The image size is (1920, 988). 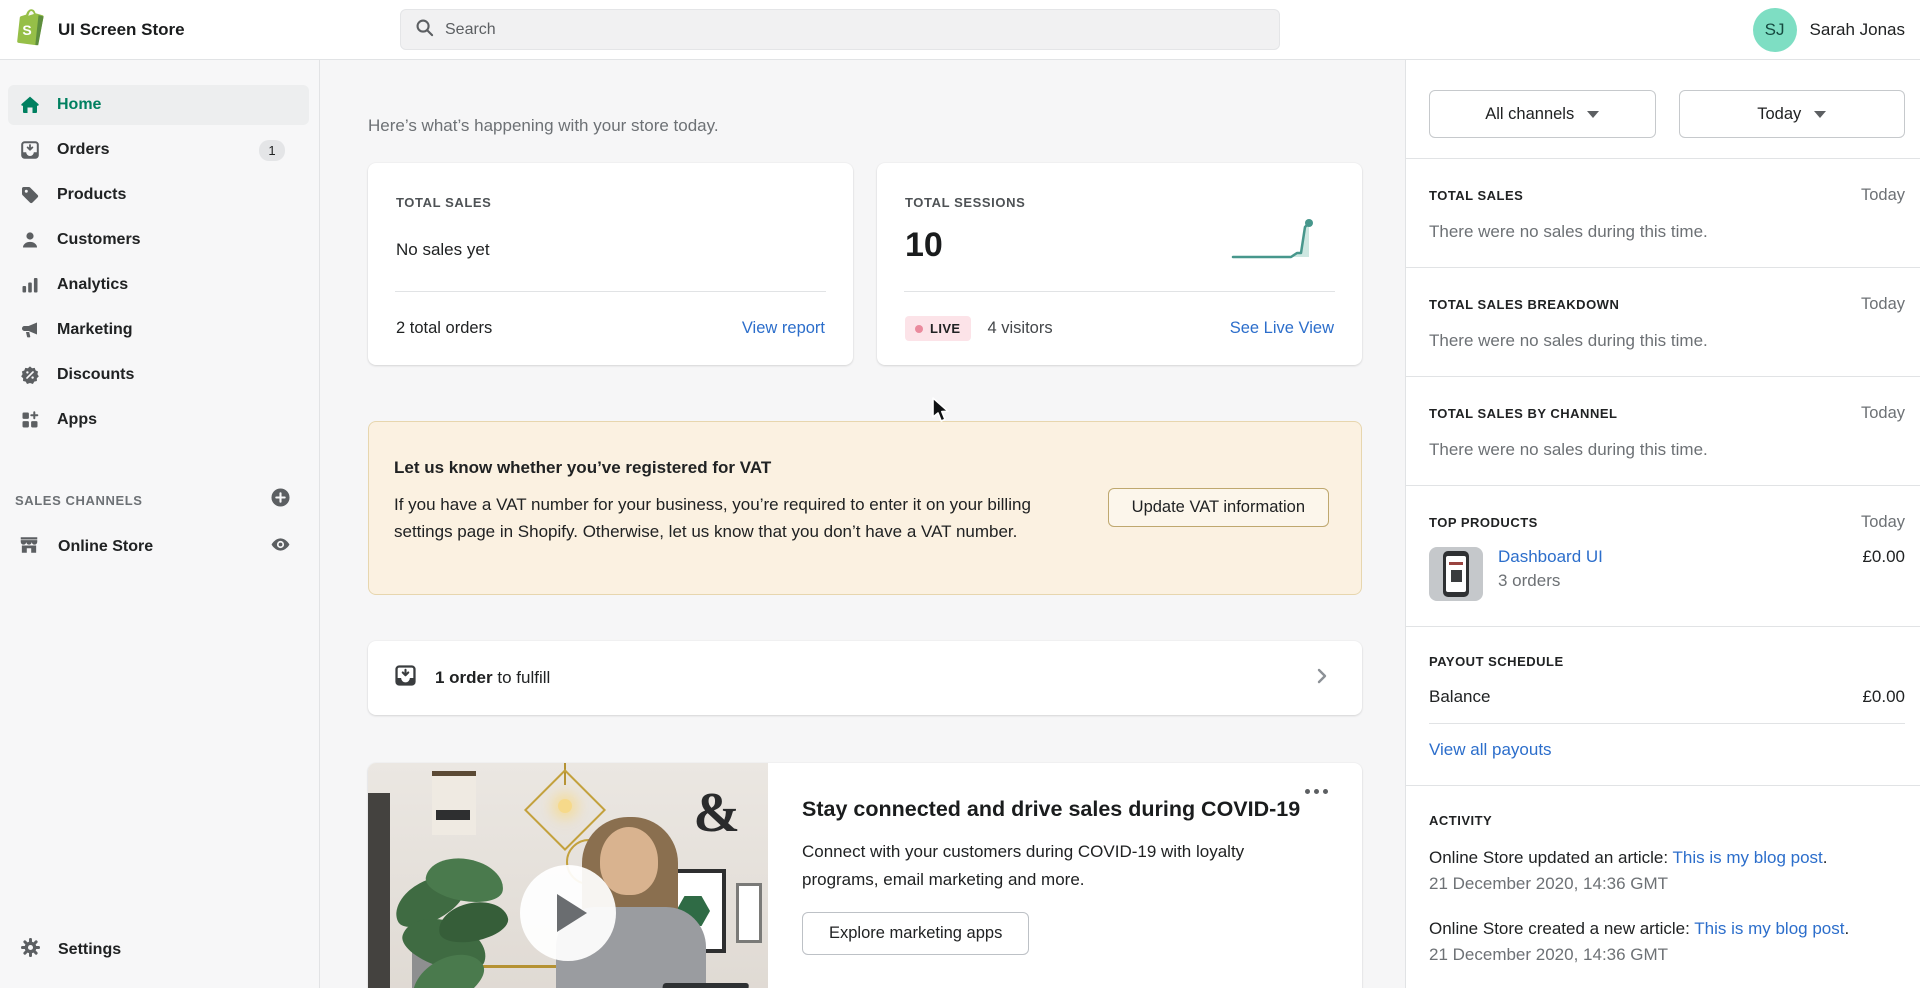 I want to click on fulfill-text: 1 order to fulfill, so click(x=493, y=677).